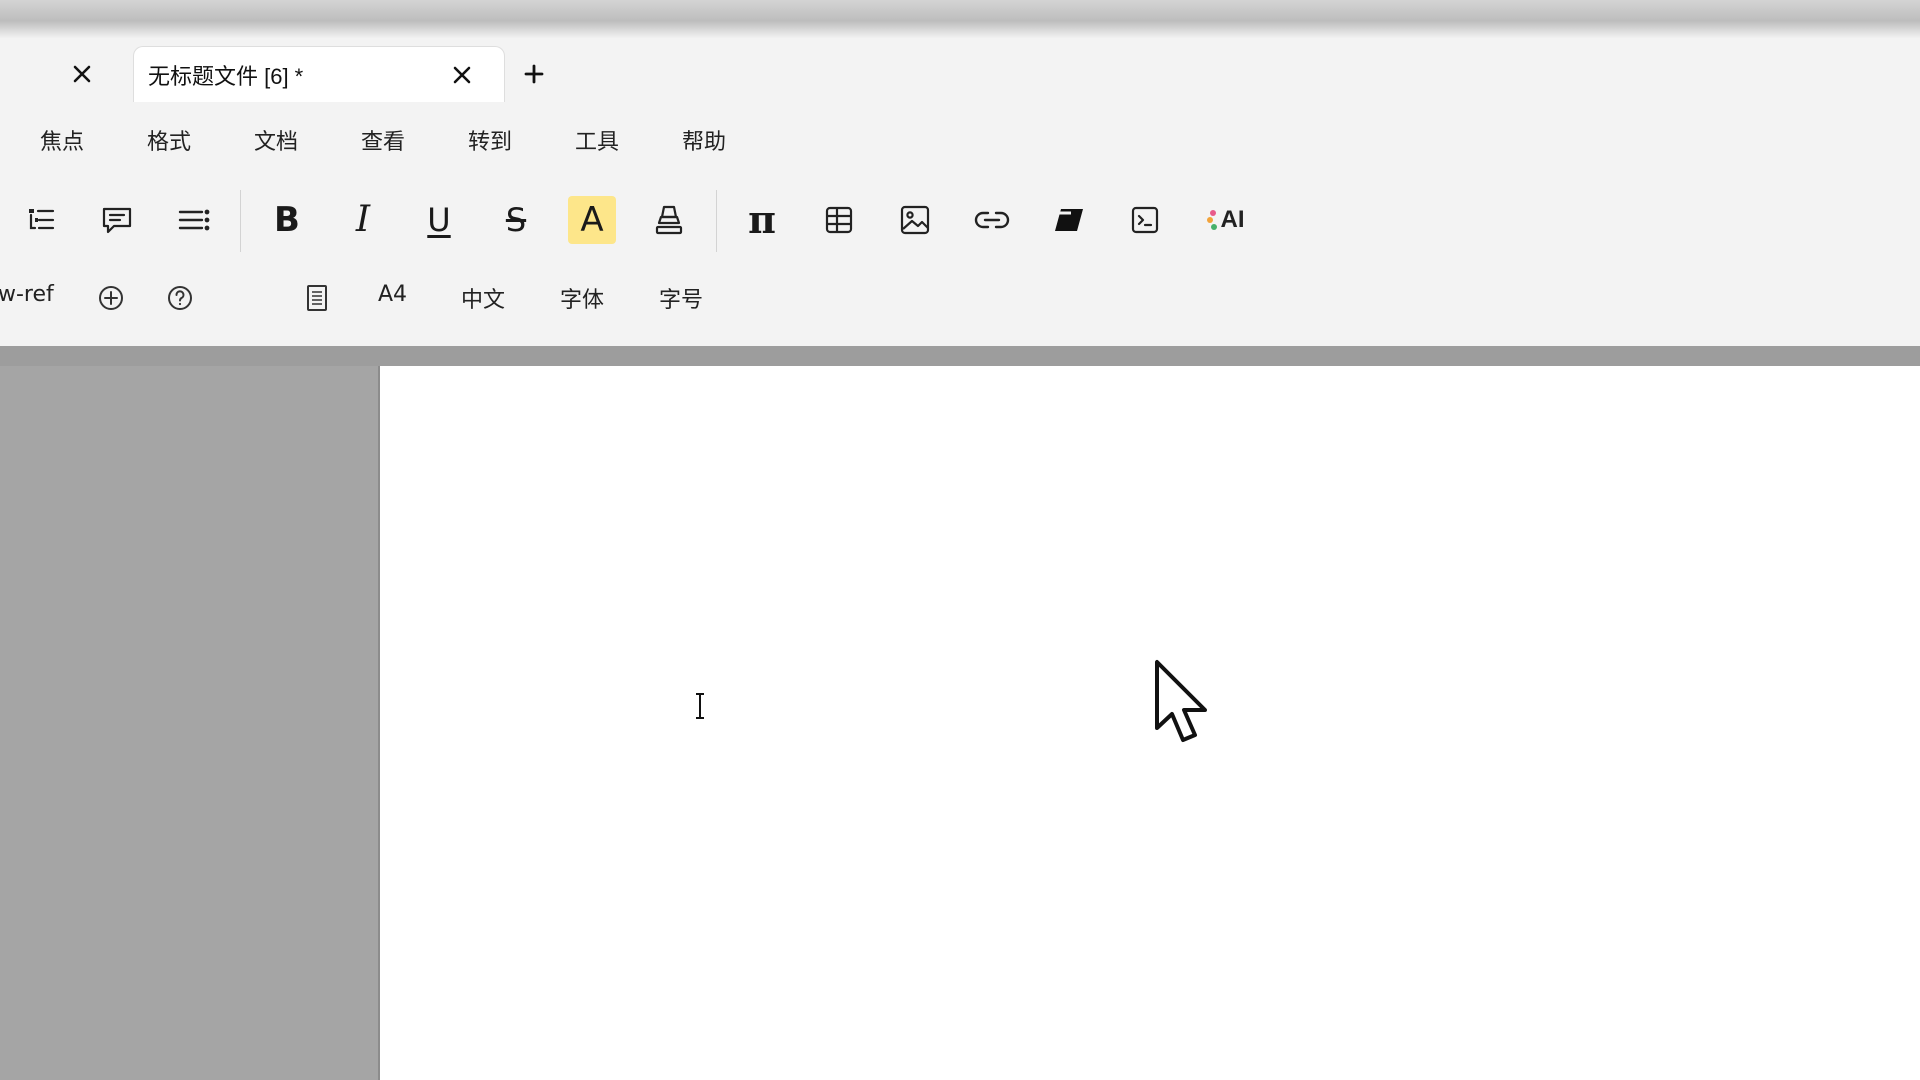  Describe the element at coordinates (700, 706) in the screenshot. I see `text-cursor-icon` at that location.